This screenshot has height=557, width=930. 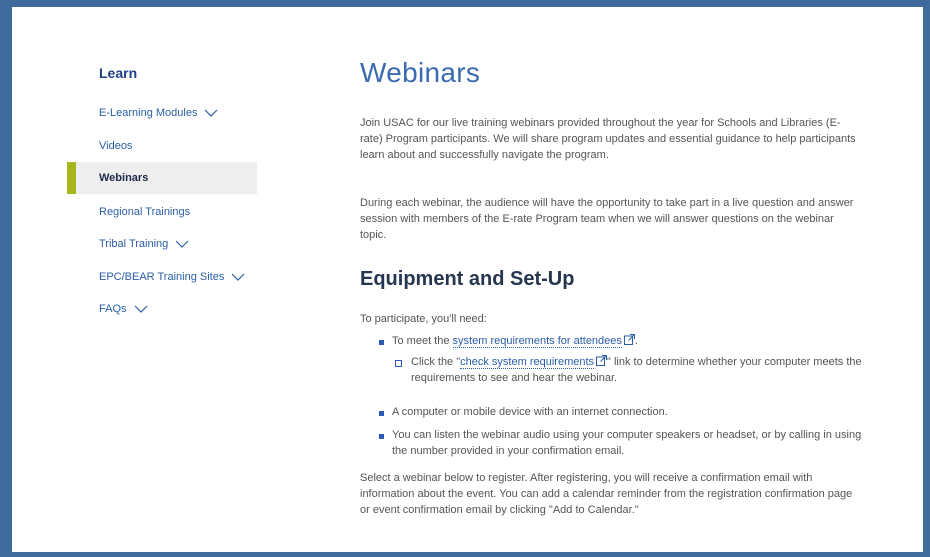 I want to click on sidebar-heading: Learn, so click(x=118, y=73).